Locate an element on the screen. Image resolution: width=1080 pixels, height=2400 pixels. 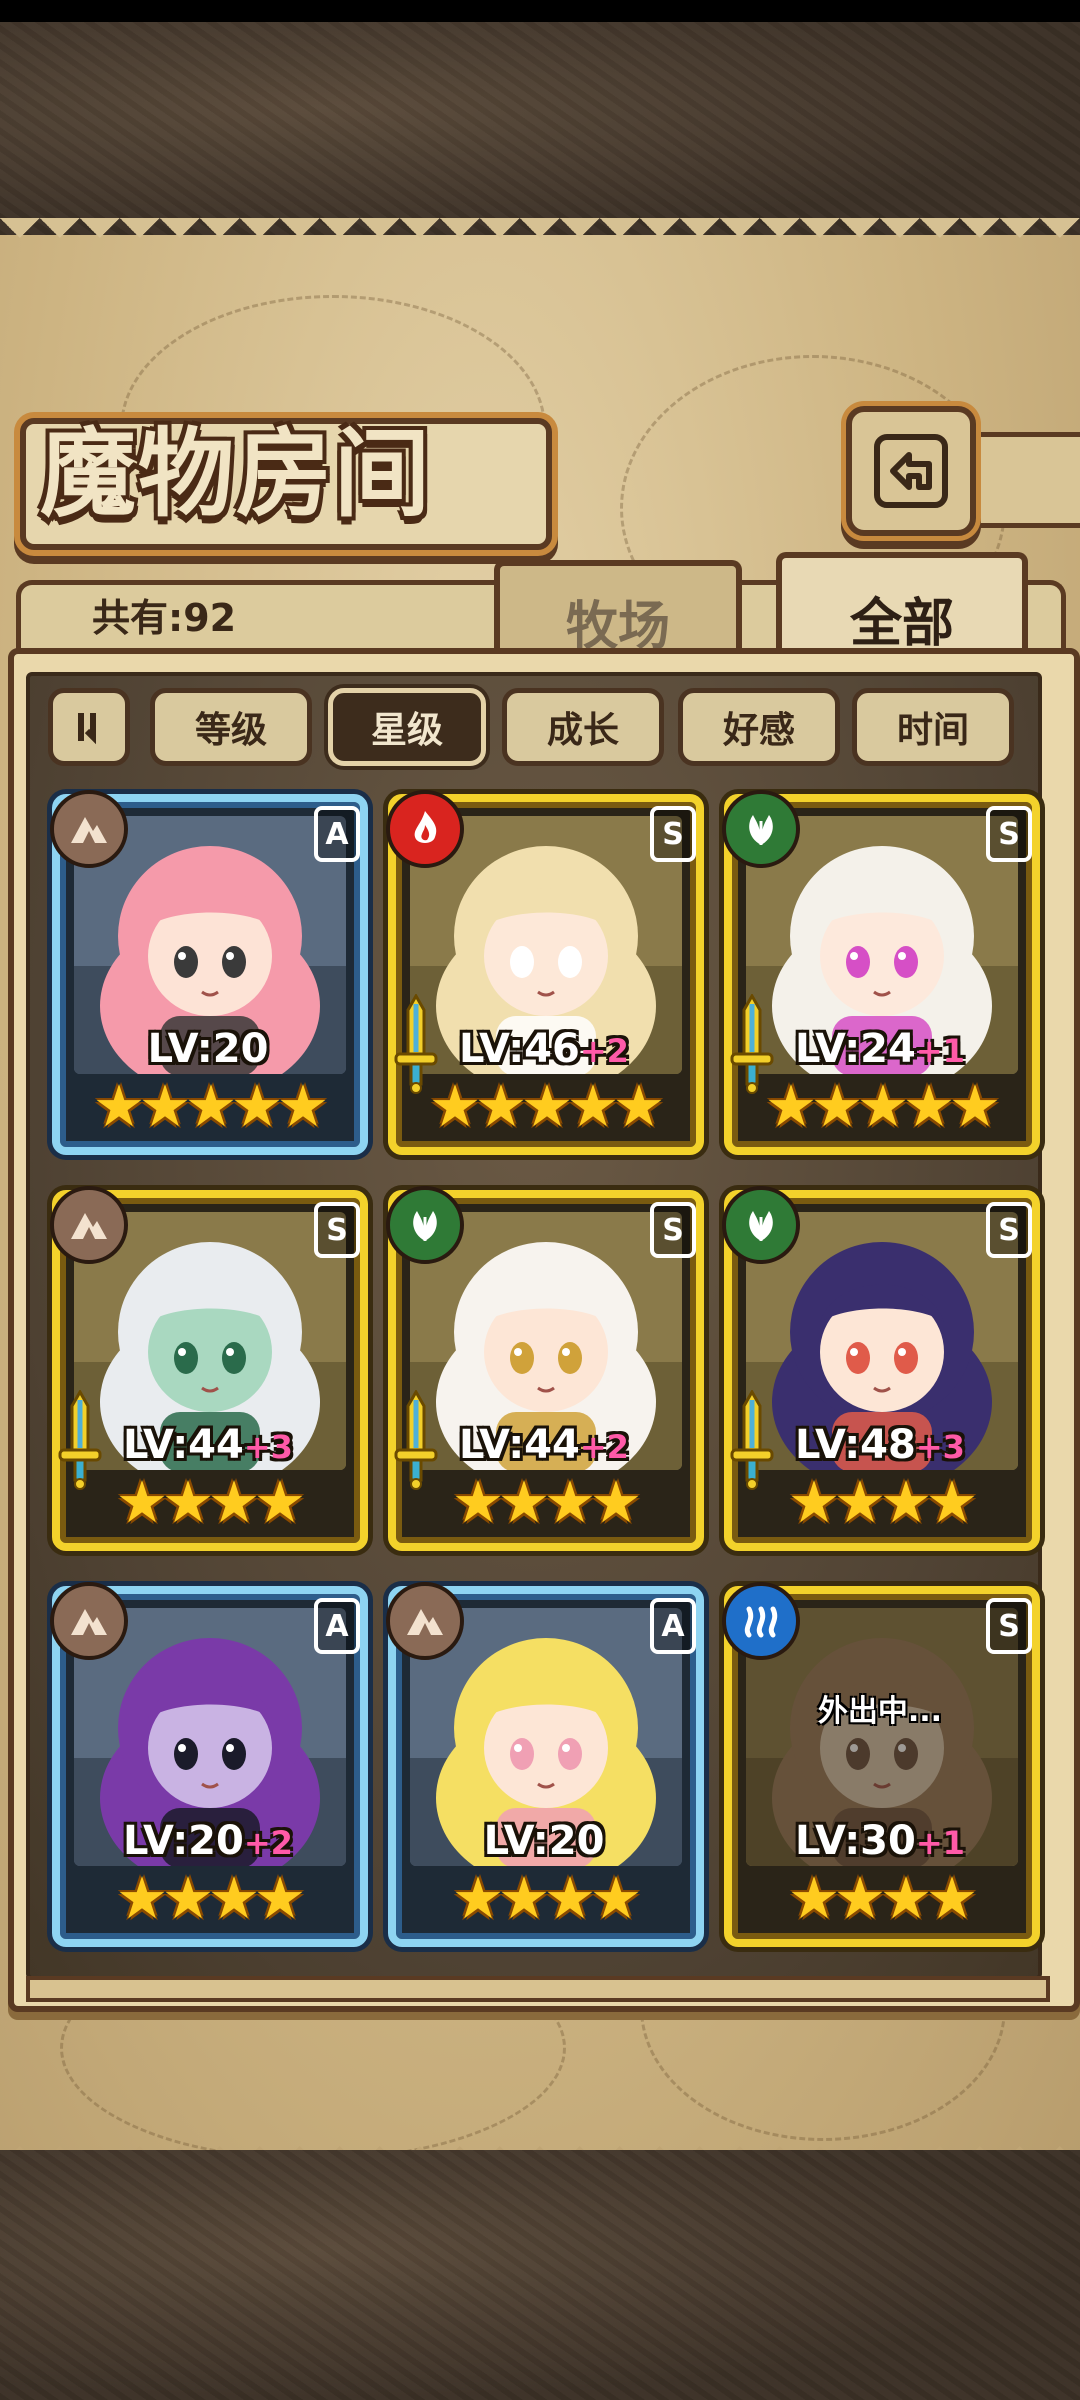
monster-level: LV:30+1 is located at coordinates (880, 1841).